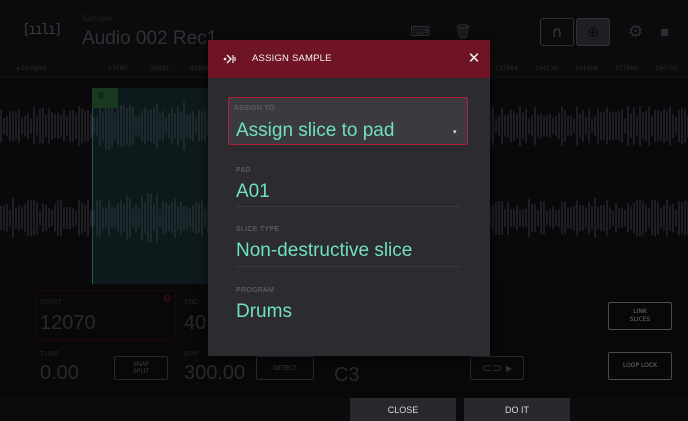 This screenshot has width=688, height=421. I want to click on chevron-down-icon: ▾, so click(455, 132).